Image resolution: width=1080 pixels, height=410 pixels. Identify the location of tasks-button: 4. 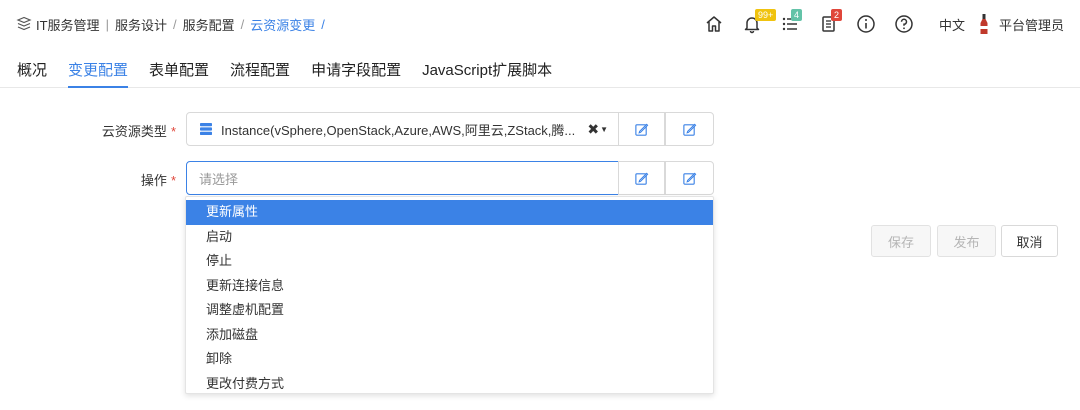
(790, 24).